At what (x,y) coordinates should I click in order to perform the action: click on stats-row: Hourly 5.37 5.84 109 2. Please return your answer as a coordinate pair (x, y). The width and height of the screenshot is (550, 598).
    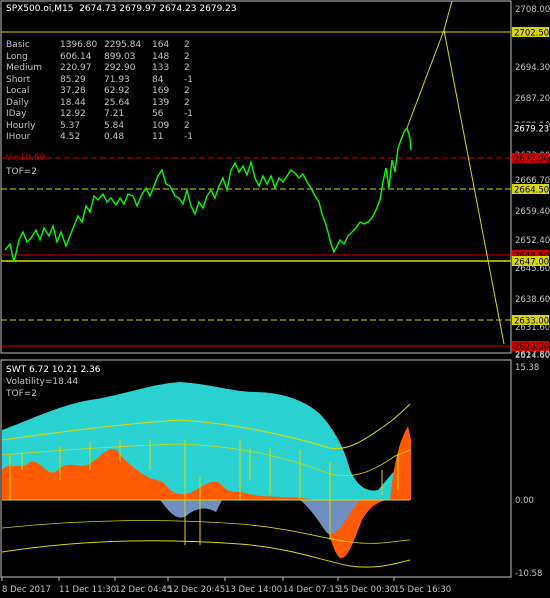
    Looking at the image, I should click on (105, 127).